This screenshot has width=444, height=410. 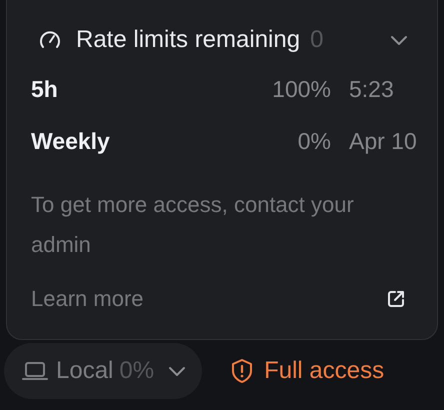 I want to click on info-message: To get more access, contact your admin, so click(x=193, y=225).